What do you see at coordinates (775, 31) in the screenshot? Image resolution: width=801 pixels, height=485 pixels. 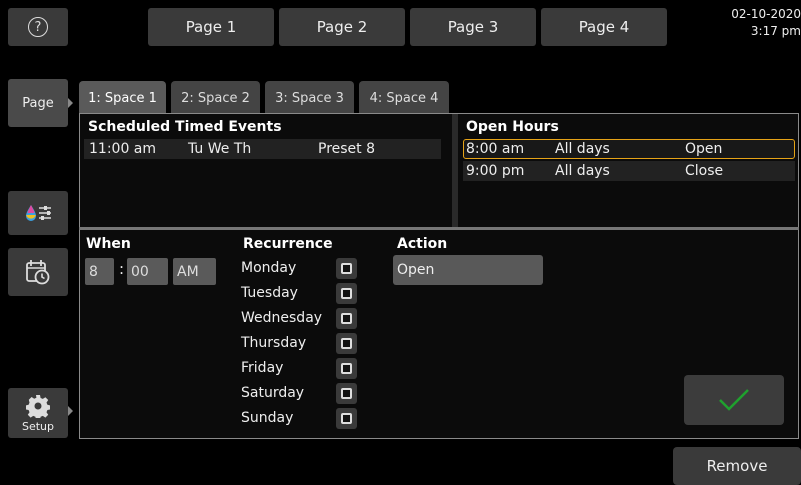 I see `clock-time: 3:17 pm` at bounding box center [775, 31].